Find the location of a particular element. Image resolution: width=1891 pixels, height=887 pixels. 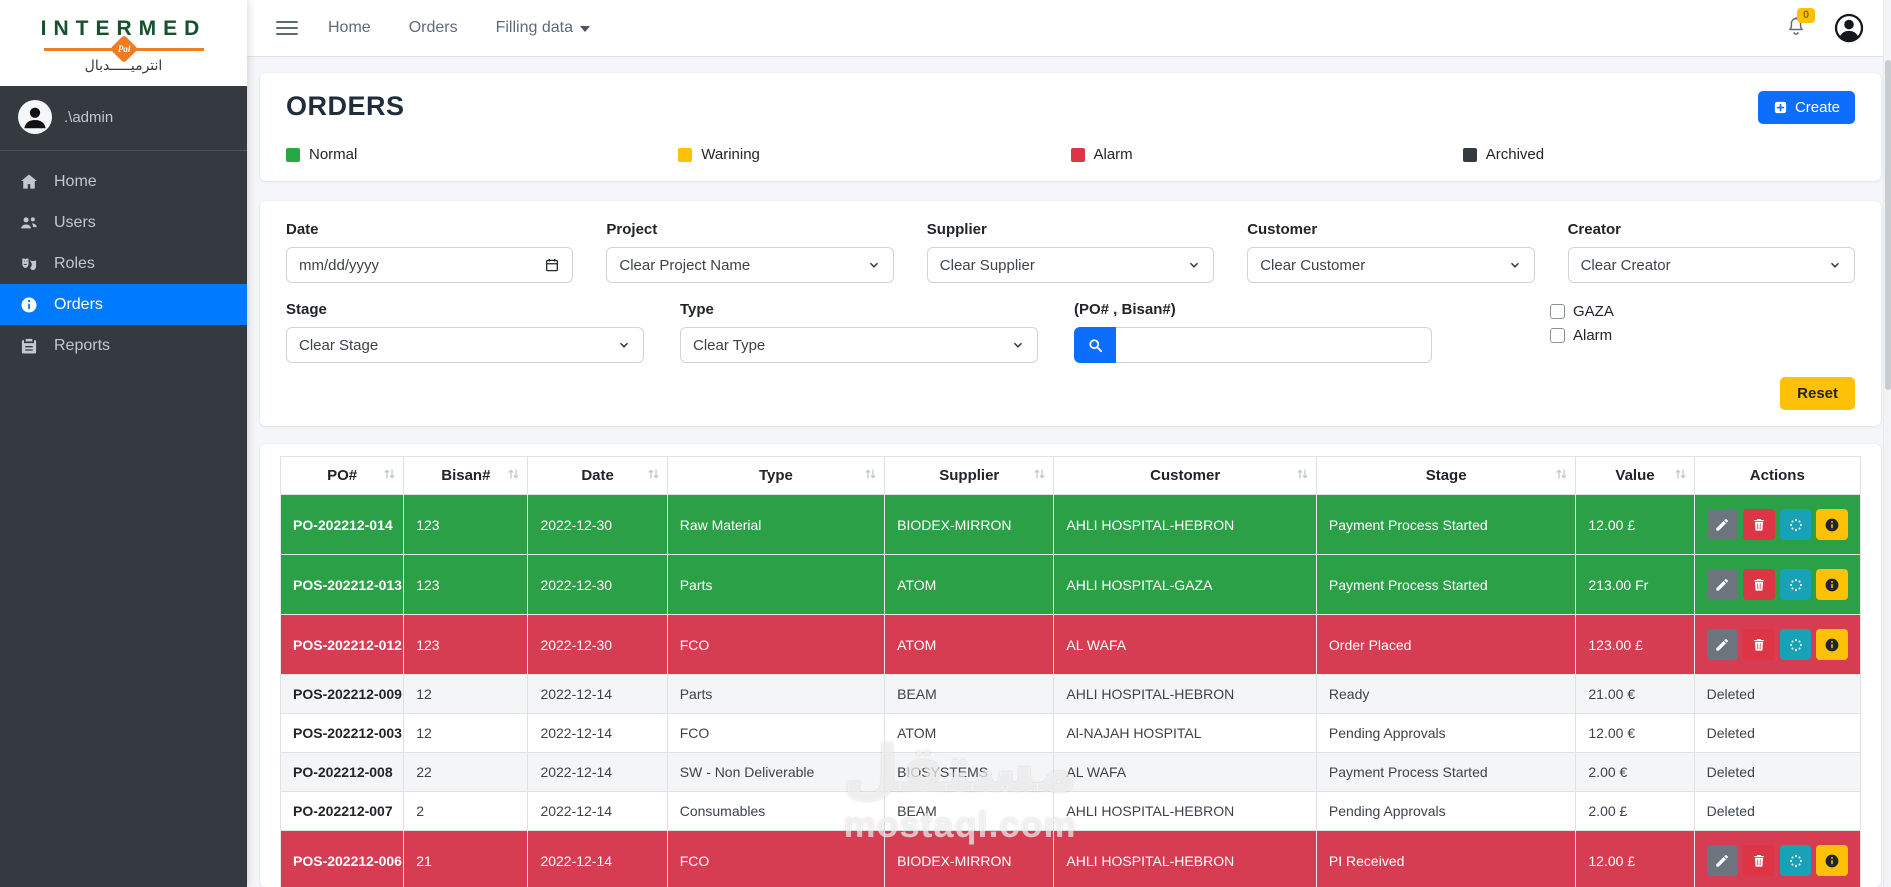

sidebar-item-reports: Reports is located at coordinates (123, 345).